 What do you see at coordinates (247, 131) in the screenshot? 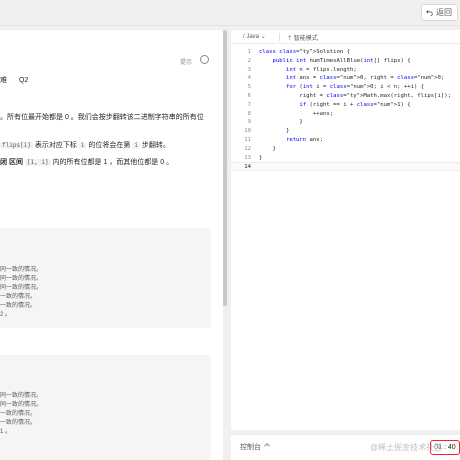
I see `line-number: 10` at bounding box center [247, 131].